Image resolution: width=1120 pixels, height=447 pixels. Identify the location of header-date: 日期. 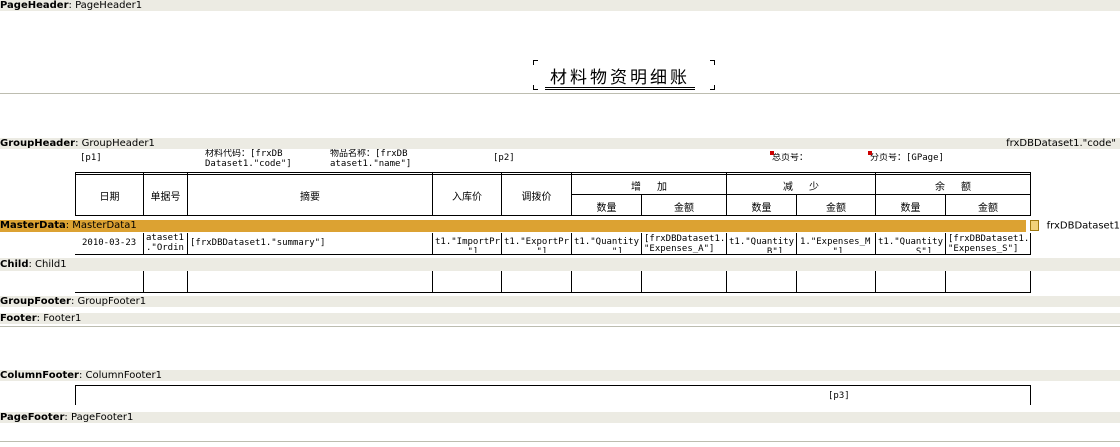
(109, 197).